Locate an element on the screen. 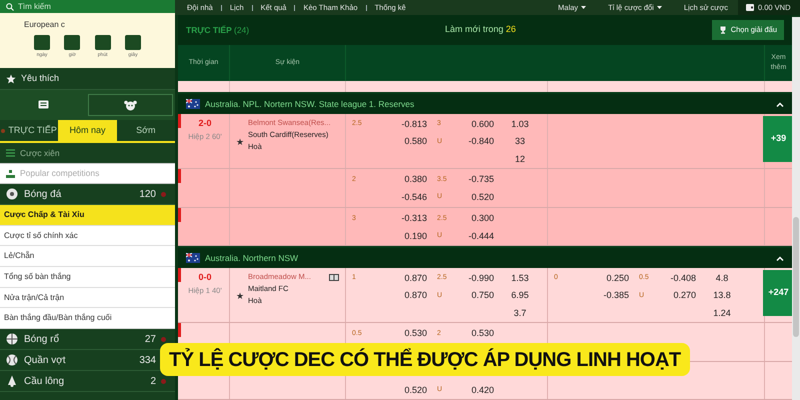 The width and height of the screenshot is (800, 400). match-score: 2-0 is located at coordinates (205, 123).